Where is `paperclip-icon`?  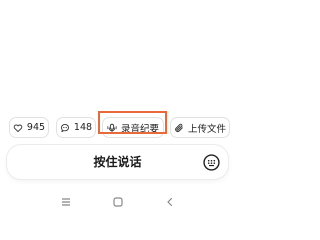
paperclip-icon is located at coordinates (179, 128).